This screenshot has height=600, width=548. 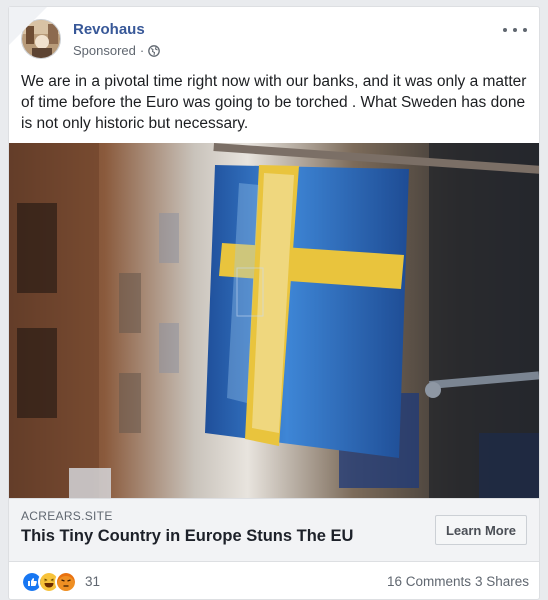 I want to click on link-title: This Tiny Country in Europe Stuns The EU, so click(x=187, y=536).